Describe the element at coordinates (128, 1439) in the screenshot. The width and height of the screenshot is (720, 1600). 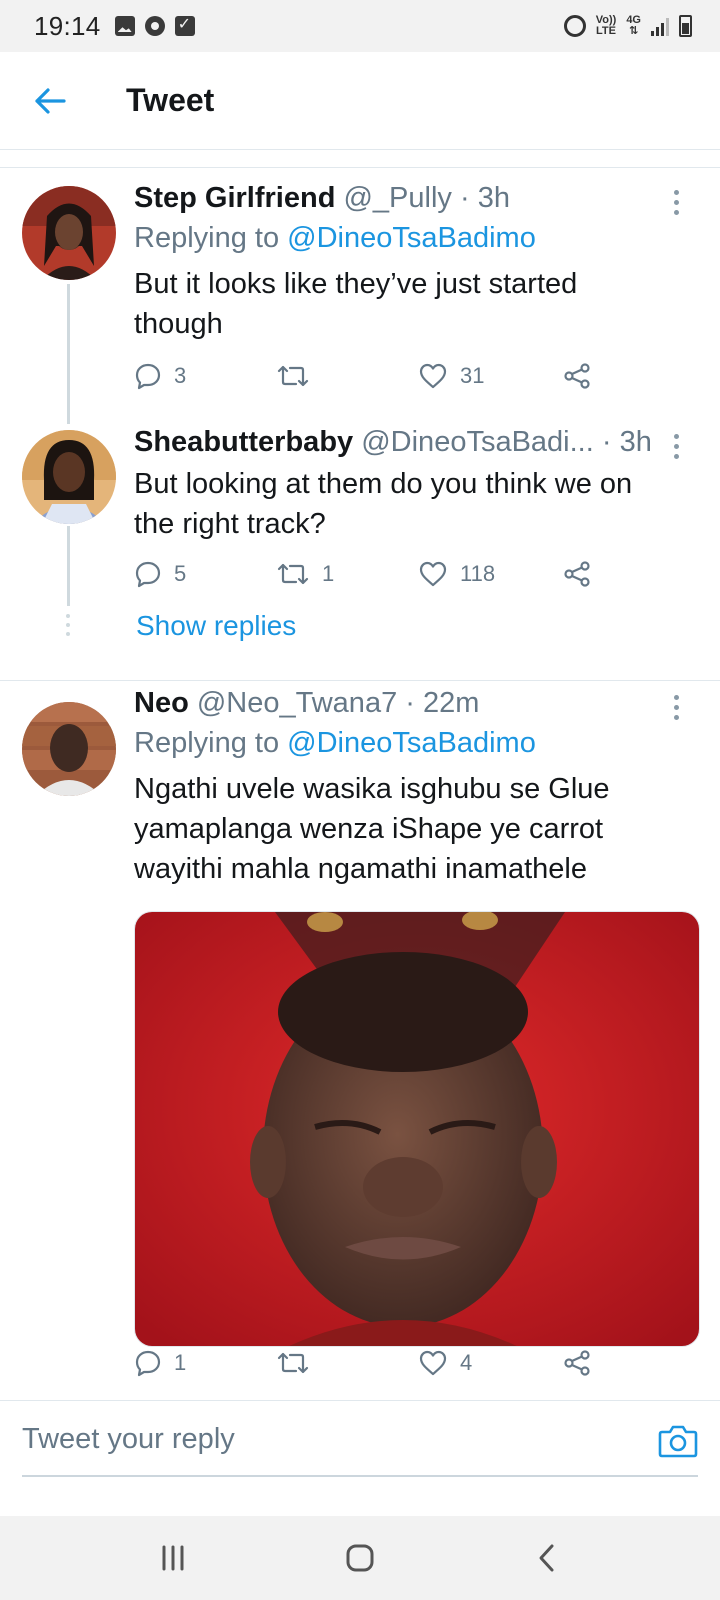
I see `reply-input: Tweet your reply` at that location.